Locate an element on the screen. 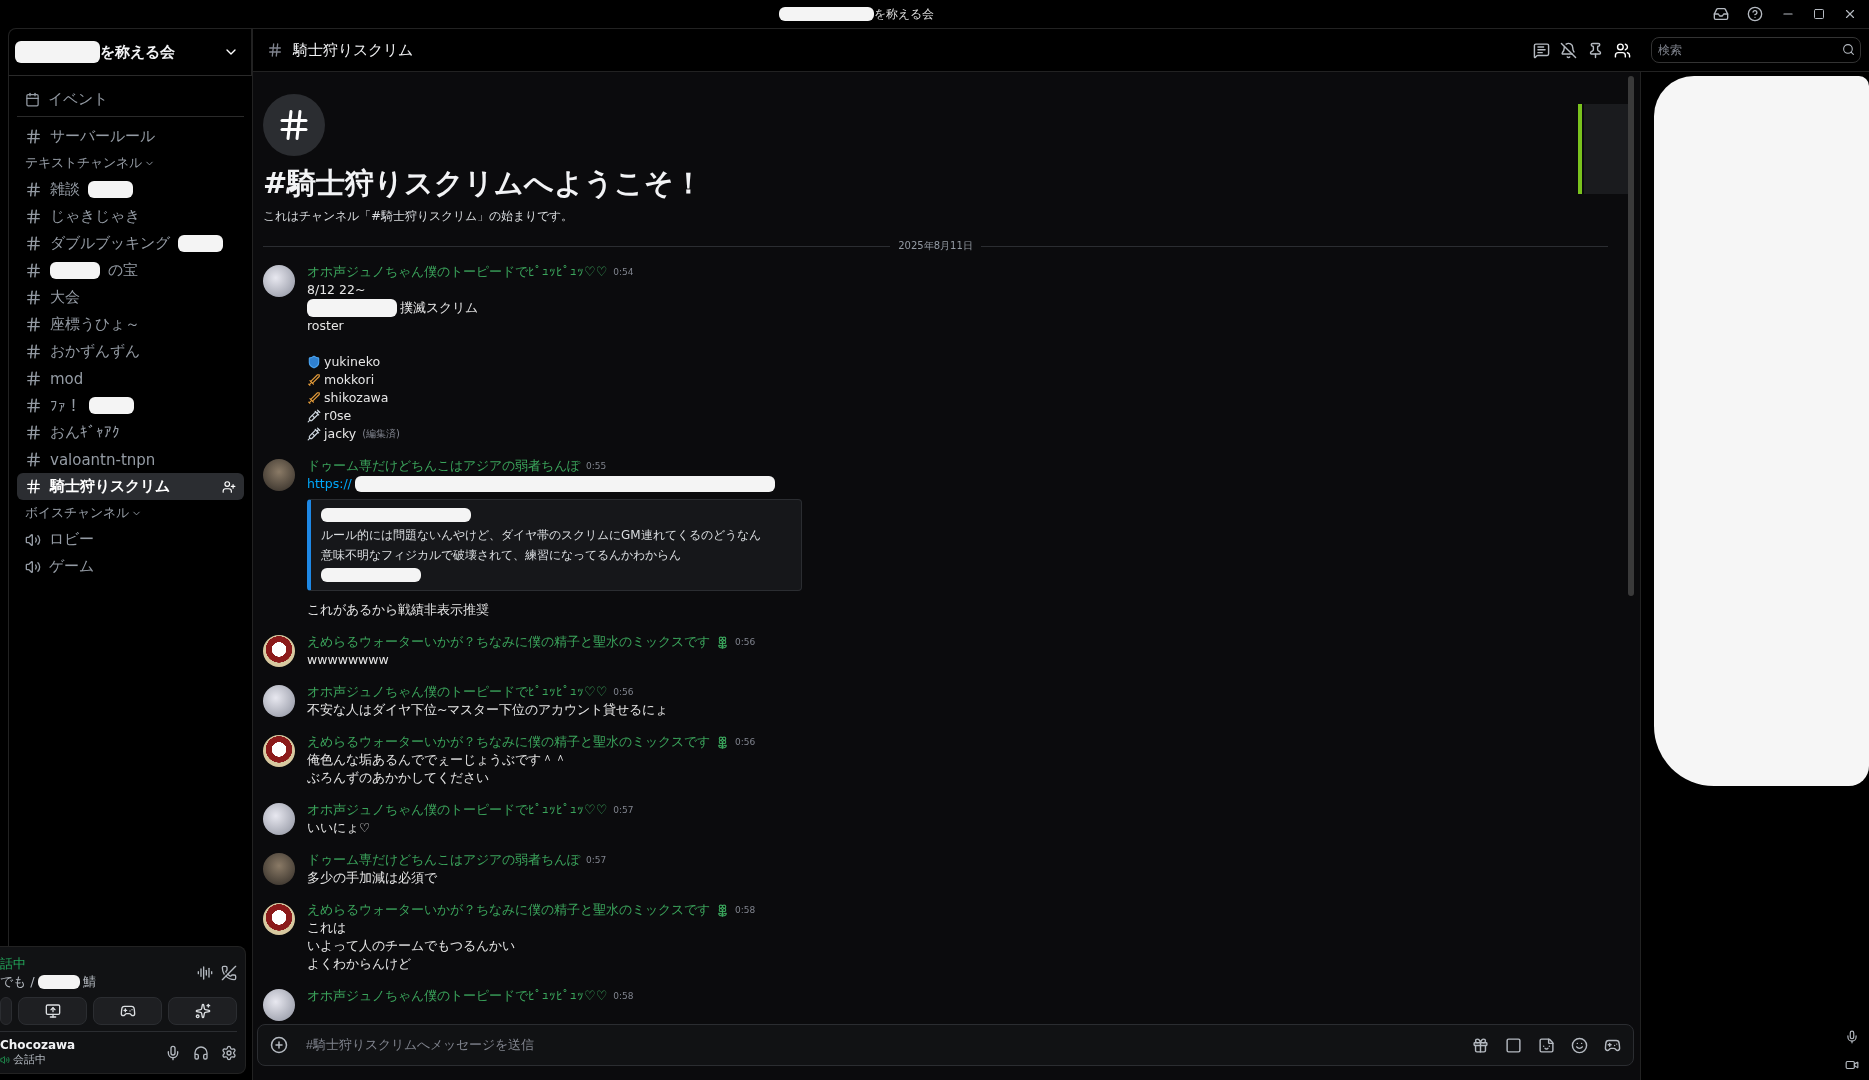  threads-icon is located at coordinates (1541, 50).